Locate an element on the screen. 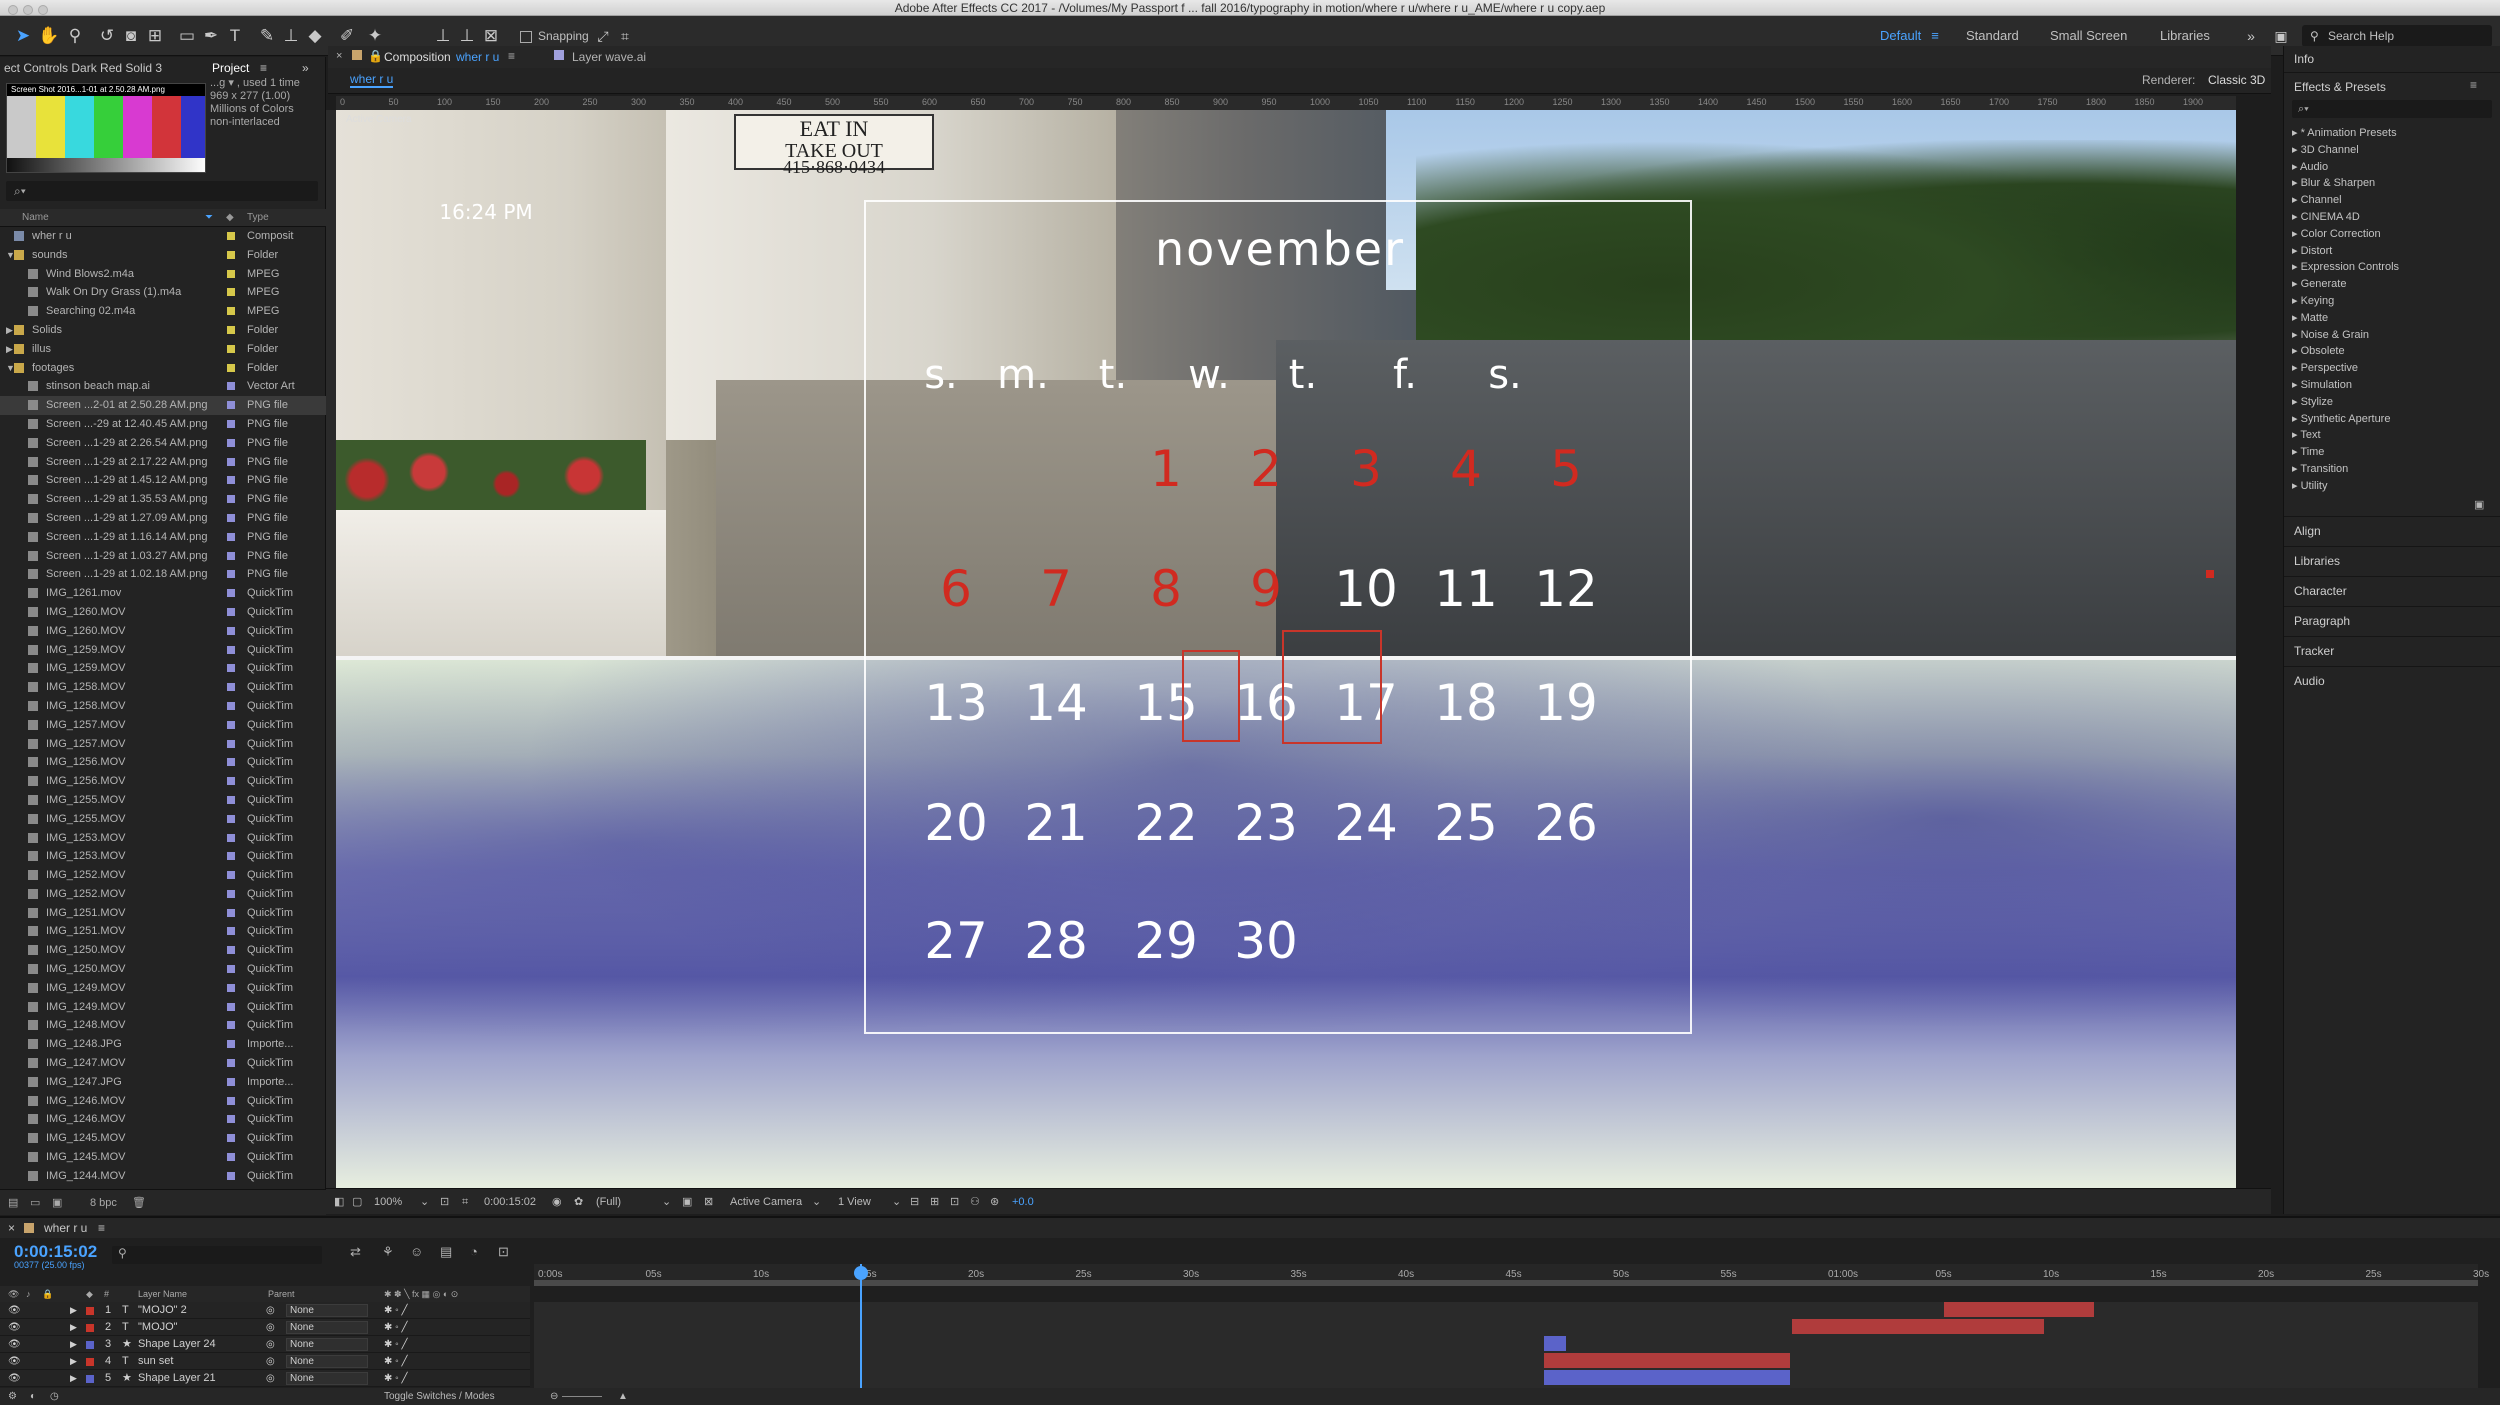  layer-name: "MOJO" 2 is located at coordinates (162, 1310).